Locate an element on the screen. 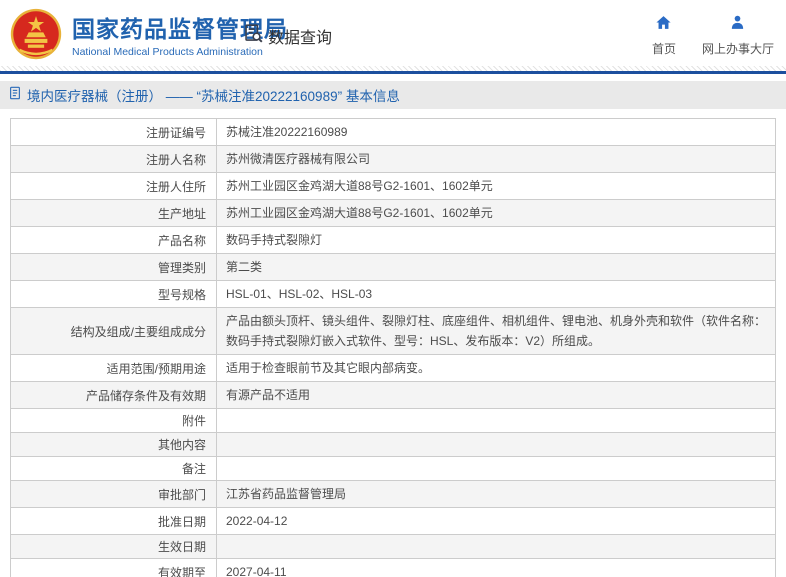 This screenshot has height=577, width=786. field-label: 适用范围/预期用途 is located at coordinates (113, 368).